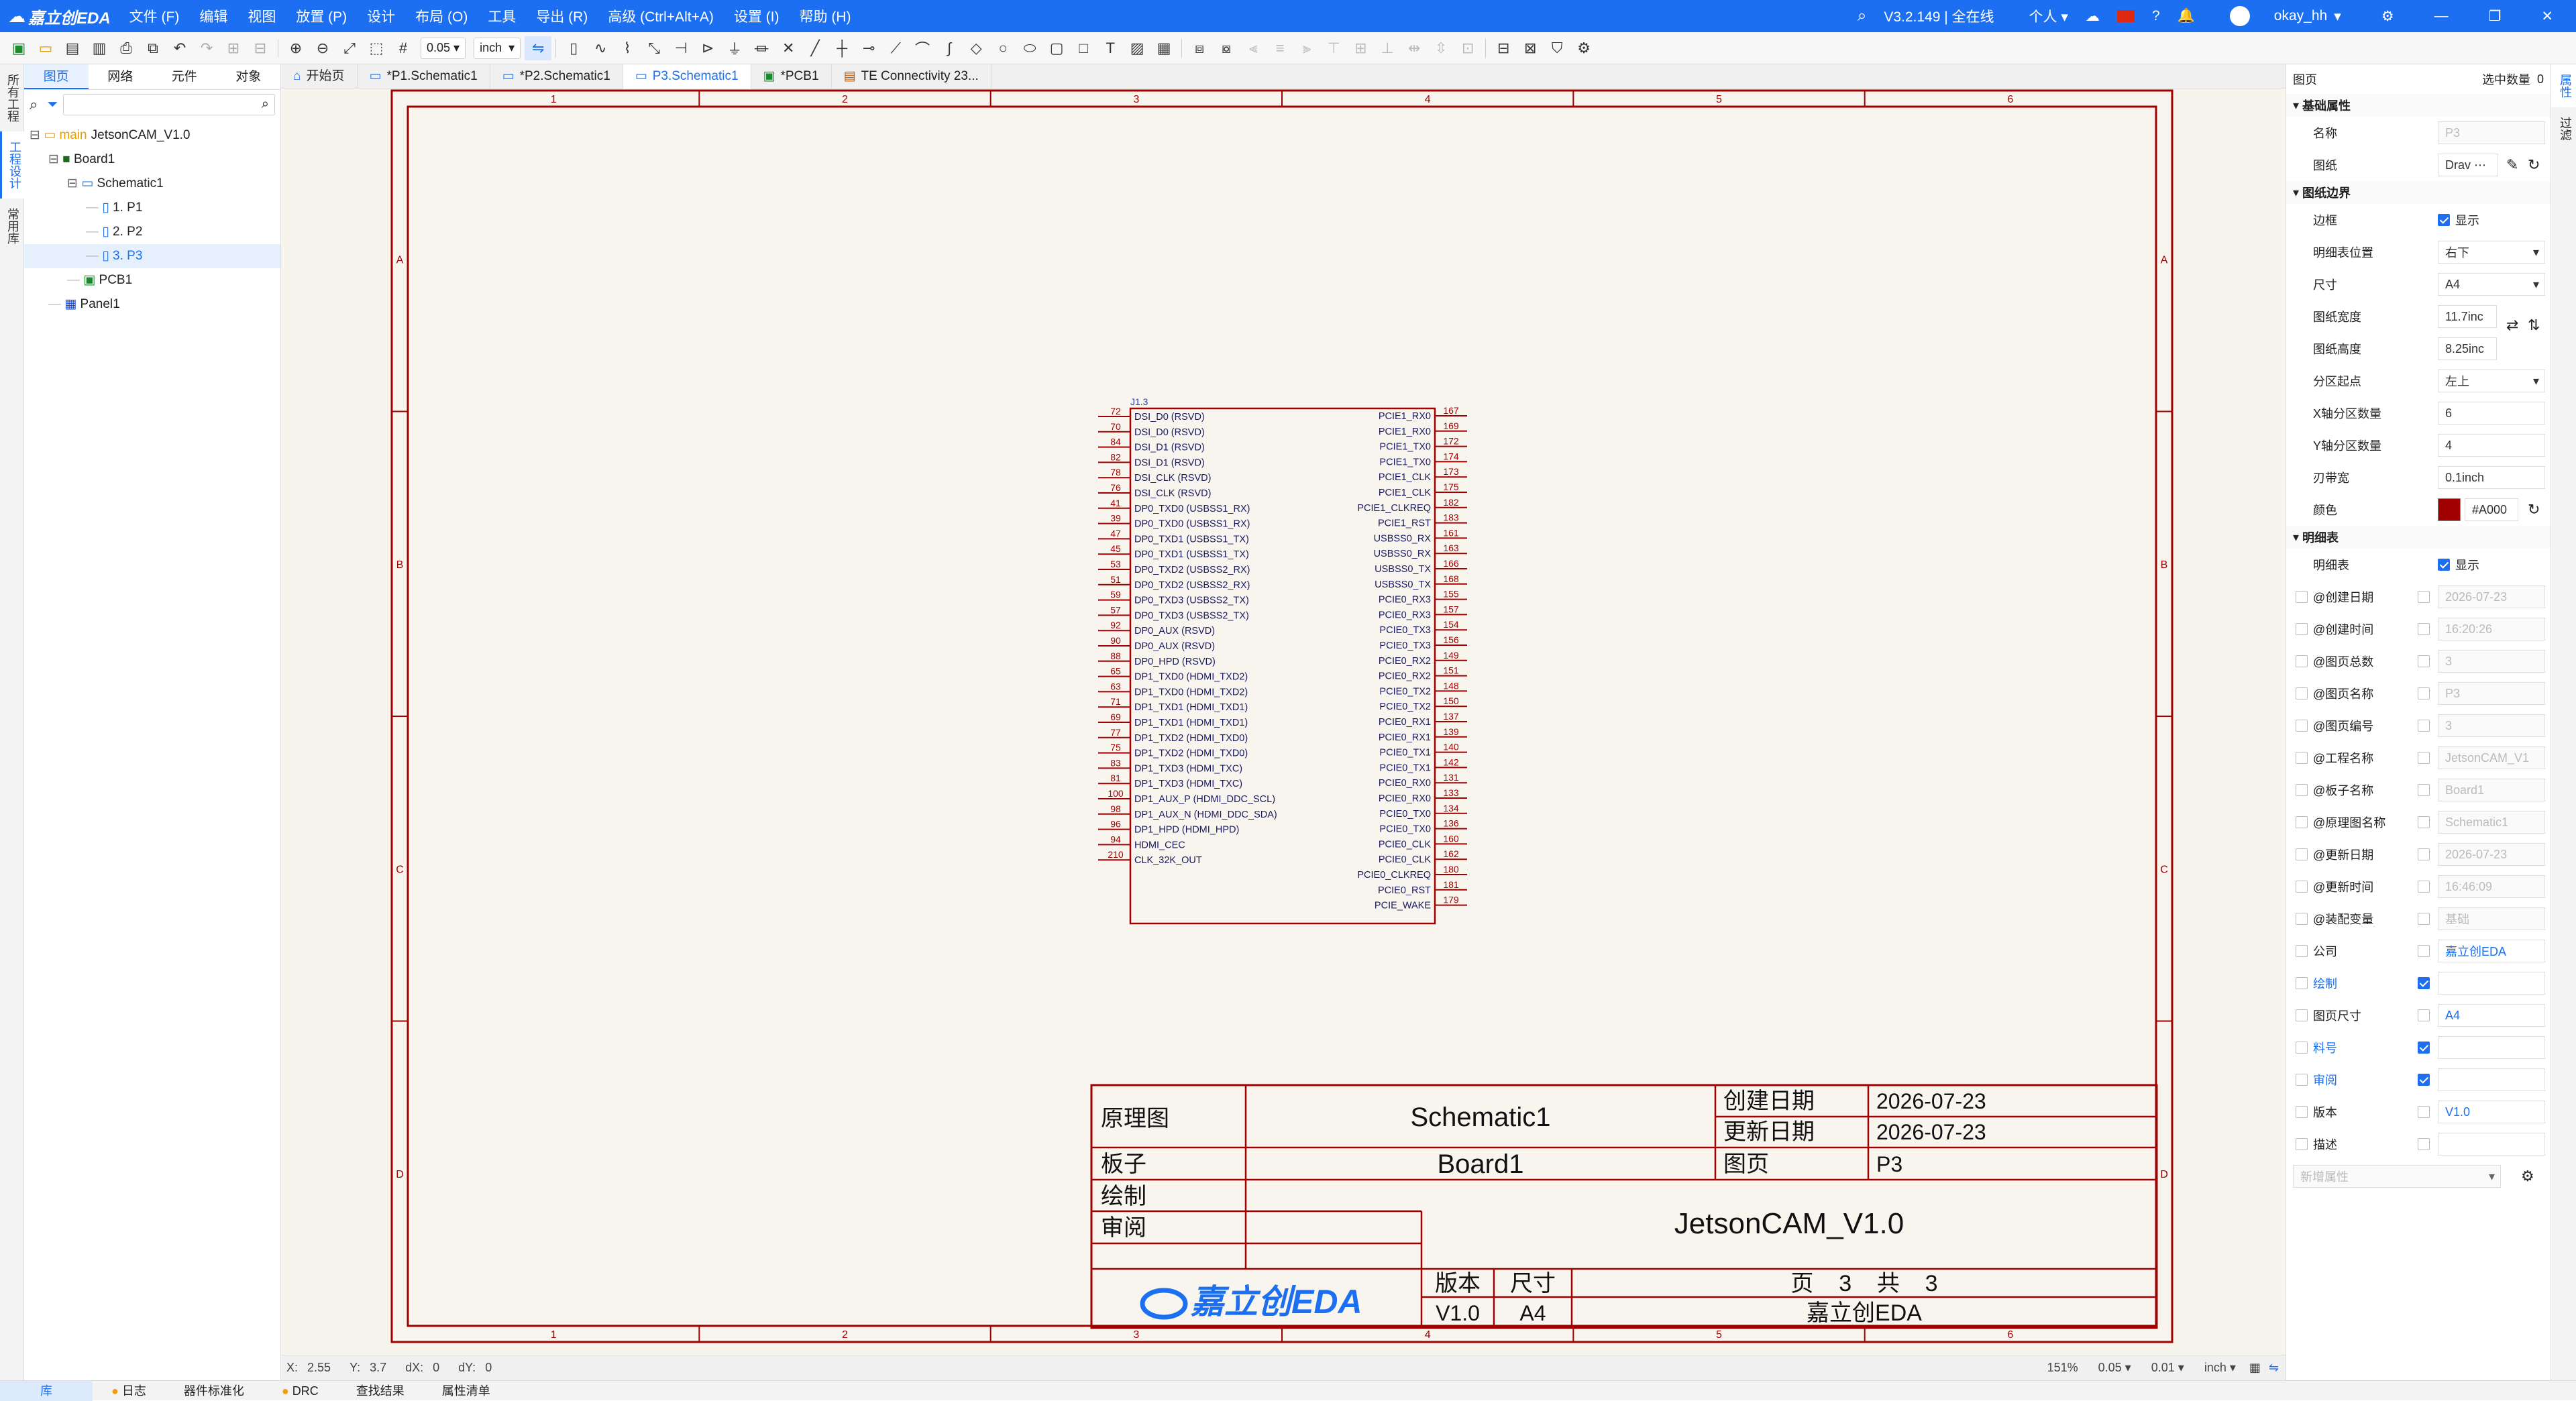 This screenshot has height=1401, width=2576. Describe the element at coordinates (2491, 284) in the screenshot. I see `size-select: A4 ▾` at that location.